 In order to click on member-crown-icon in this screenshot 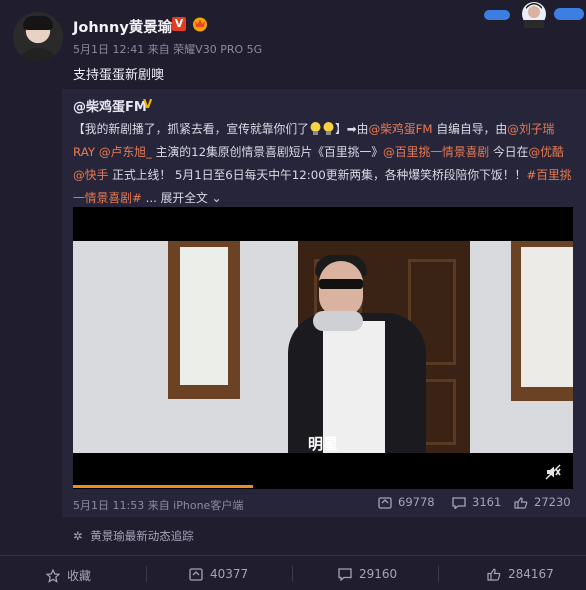, I will do `click(200, 24)`.